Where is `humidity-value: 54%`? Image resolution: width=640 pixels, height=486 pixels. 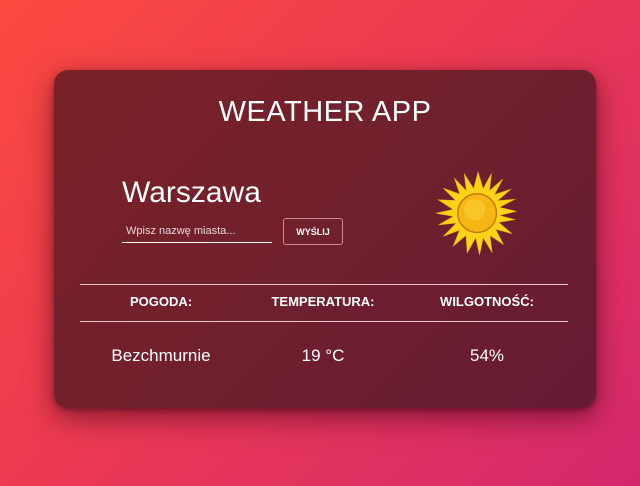
humidity-value: 54% is located at coordinates (487, 355).